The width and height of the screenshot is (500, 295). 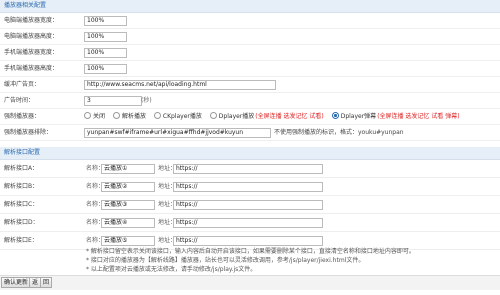 I want to click on mobile-width-input: 100%, so click(x=105, y=53).